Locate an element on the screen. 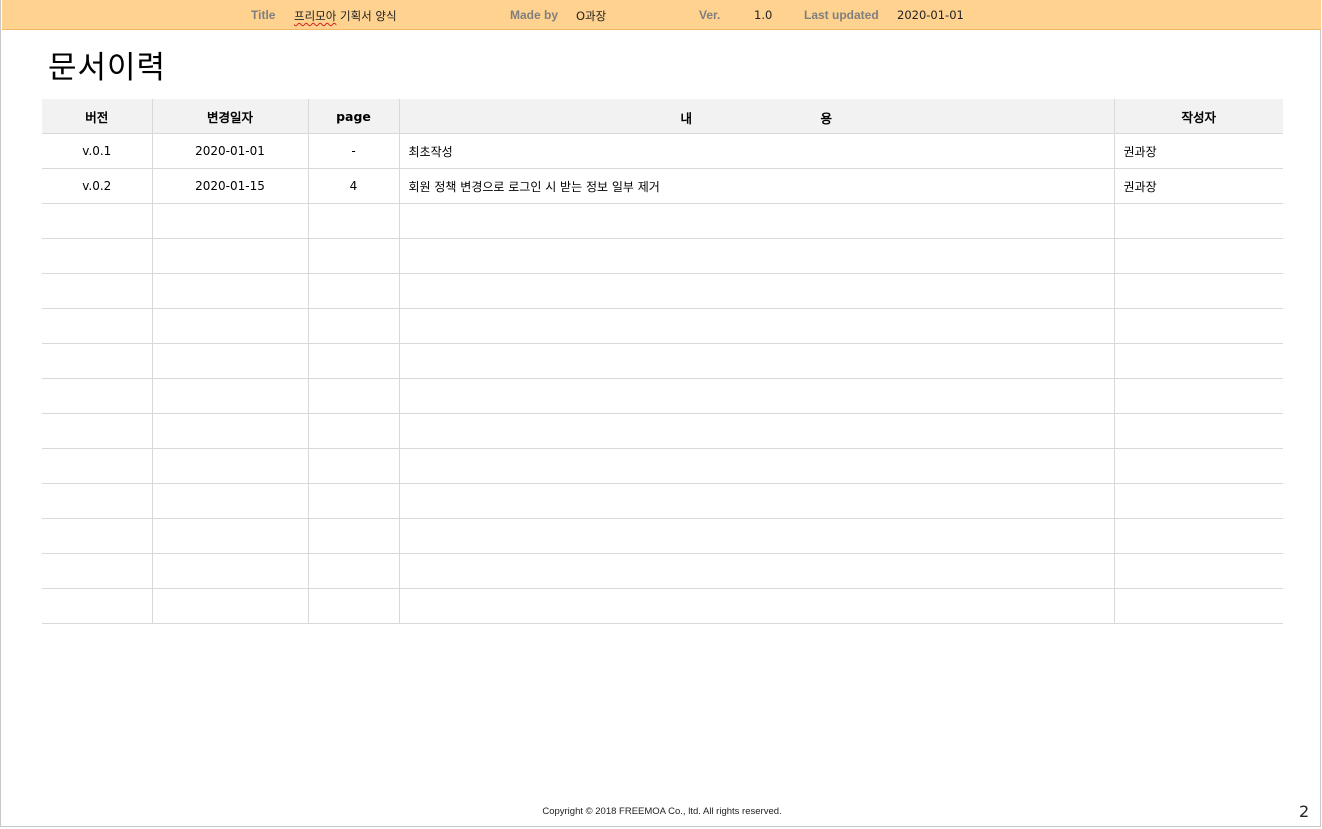 This screenshot has height=829, width=1322. made-by-value: O과장 is located at coordinates (591, 16).